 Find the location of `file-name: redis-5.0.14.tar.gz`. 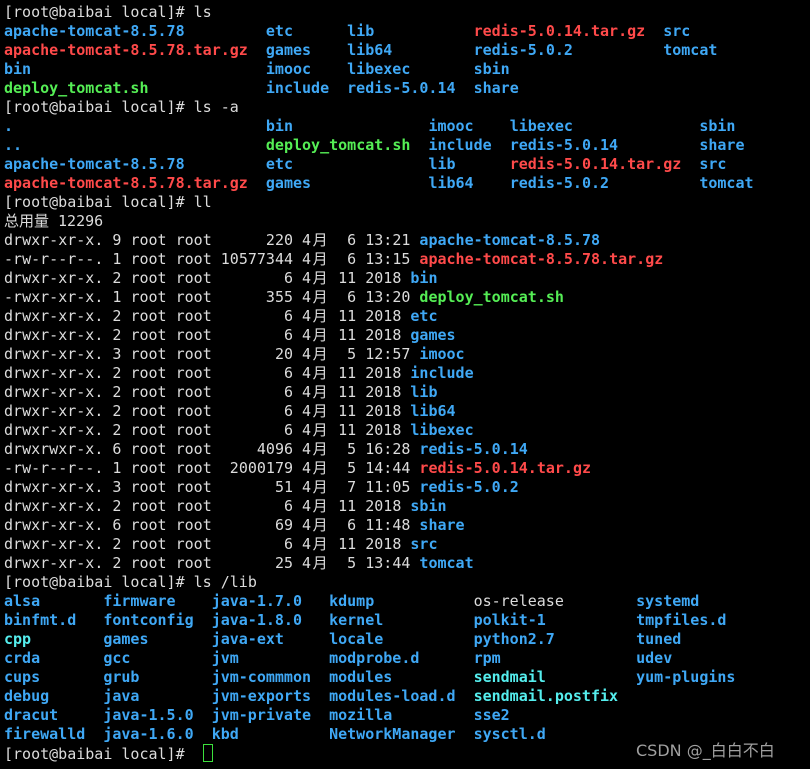

file-name: redis-5.0.14.tar.gz is located at coordinates (505, 468).